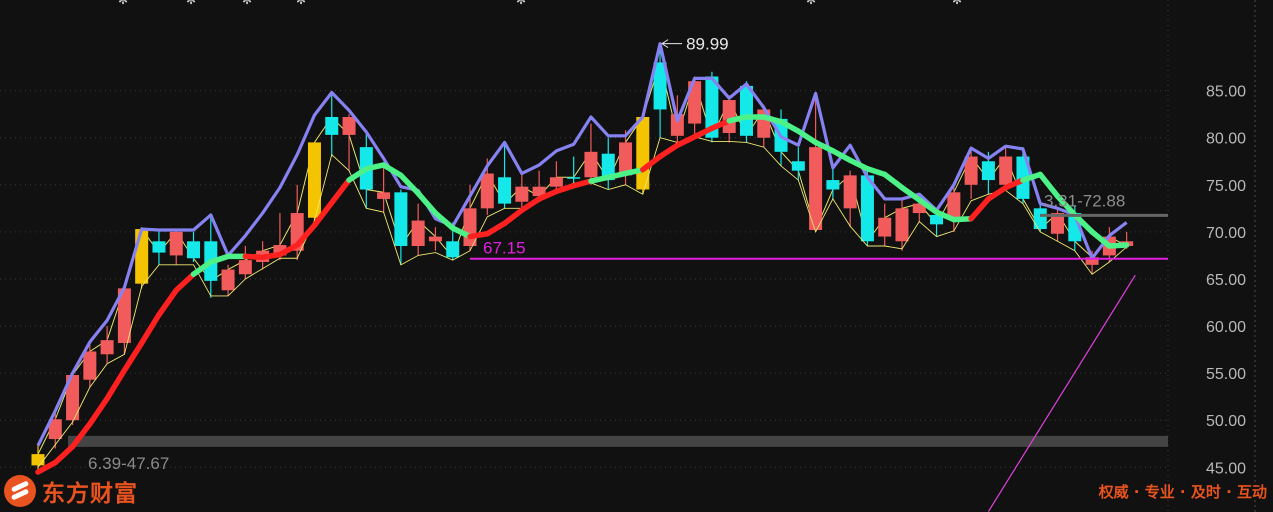  I want to click on y-tick-label: 85.00, so click(1226, 92).